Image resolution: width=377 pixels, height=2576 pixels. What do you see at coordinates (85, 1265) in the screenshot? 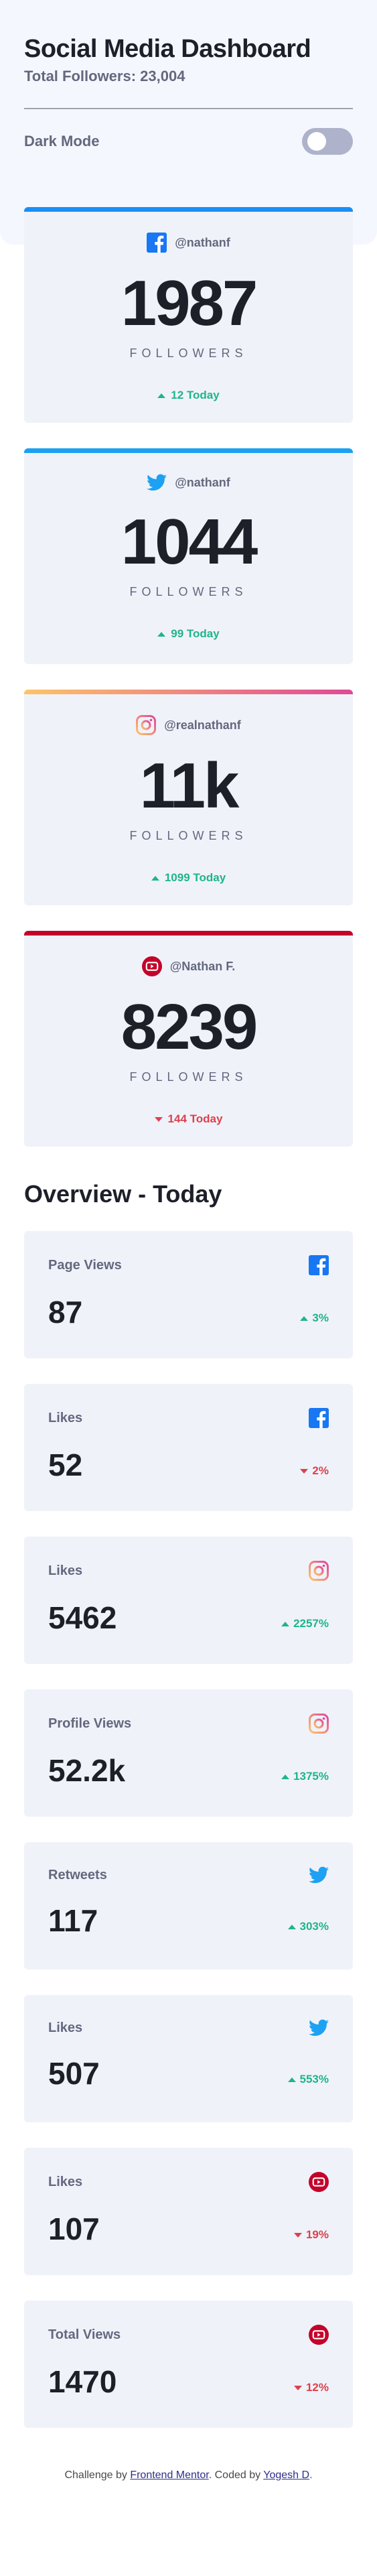
I see `metric-label: Page Views` at bounding box center [85, 1265].